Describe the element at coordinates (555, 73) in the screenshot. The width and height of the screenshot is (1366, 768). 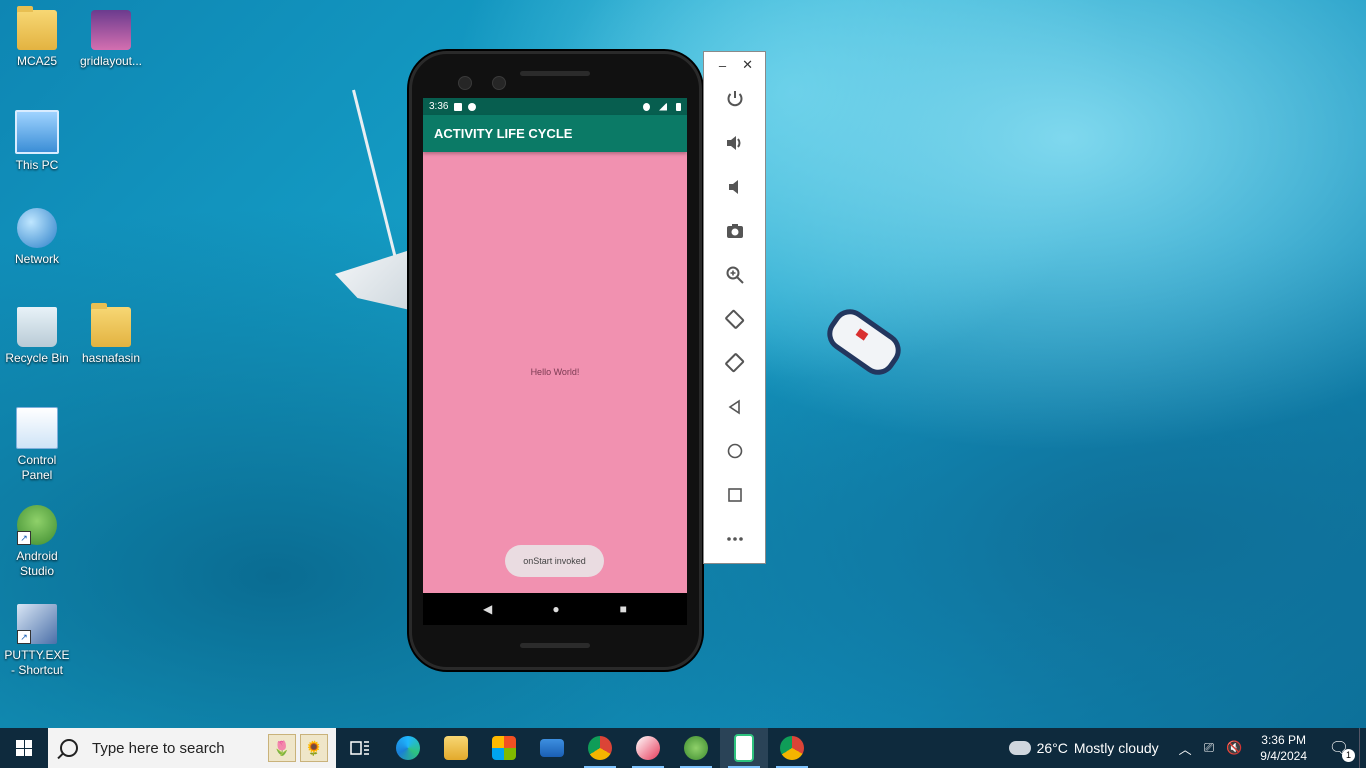
I see `earpiece` at that location.